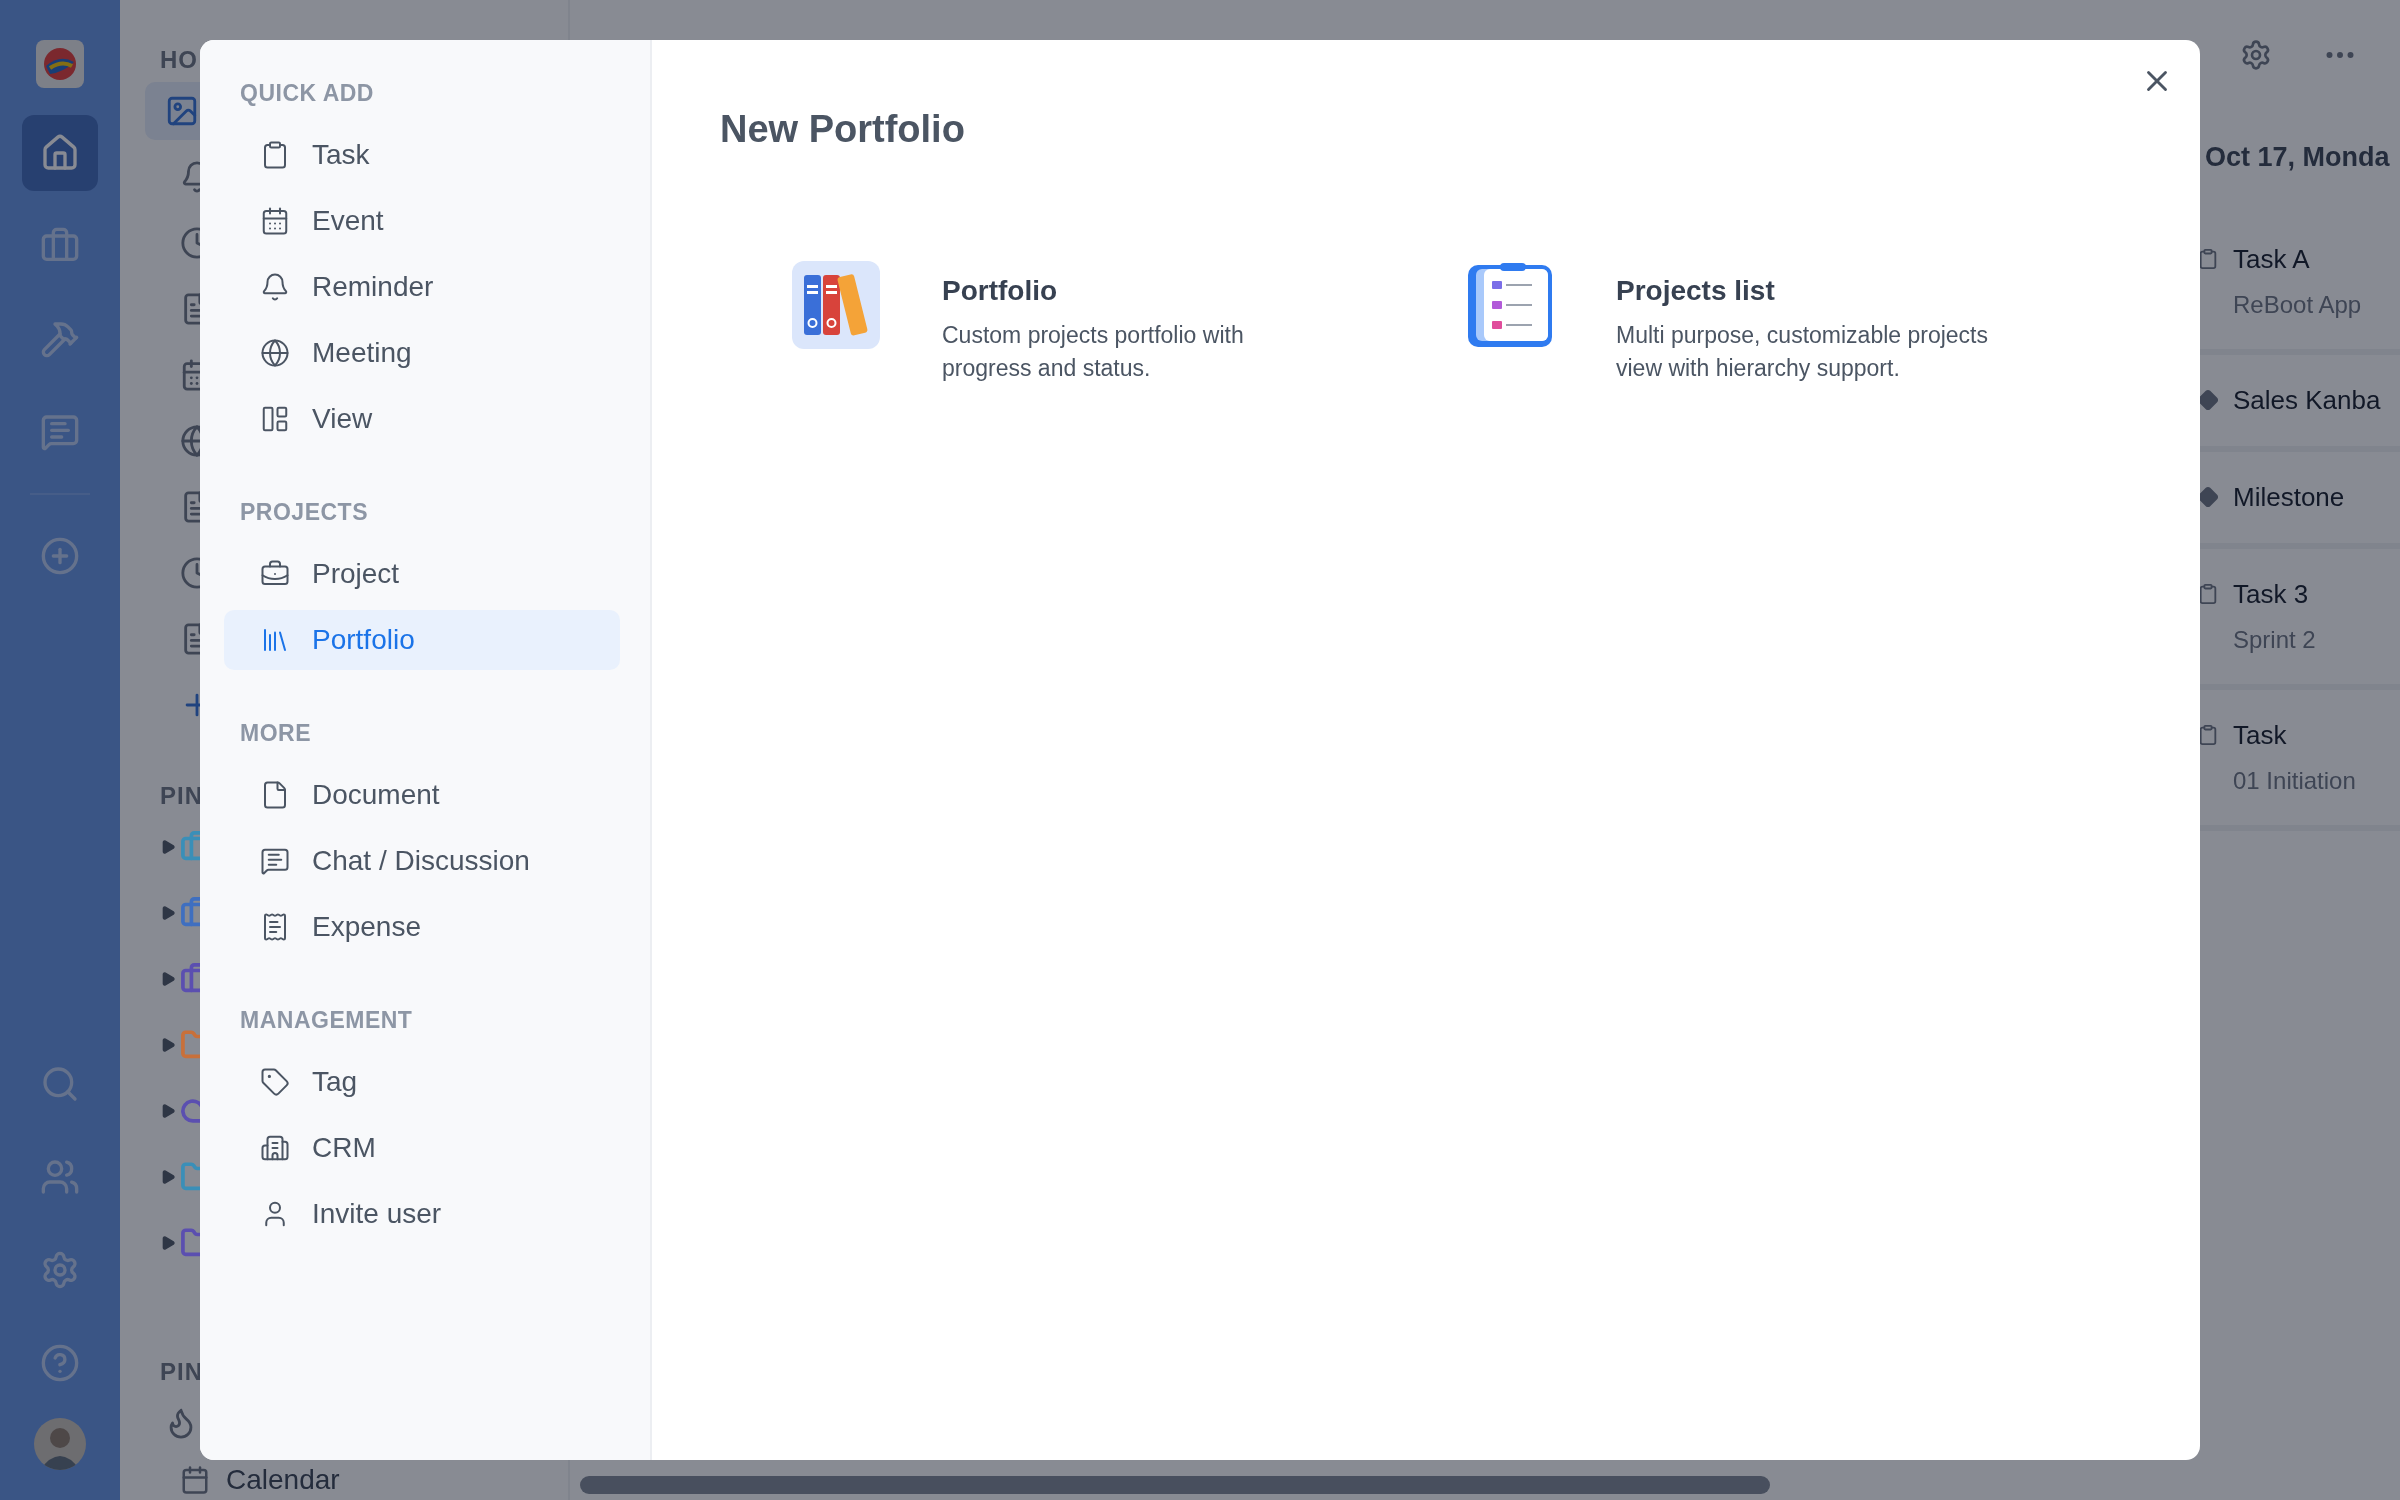 The width and height of the screenshot is (2400, 1500). Describe the element at coordinates (1510, 305) in the screenshot. I see `clipboard-list-icon` at that location.